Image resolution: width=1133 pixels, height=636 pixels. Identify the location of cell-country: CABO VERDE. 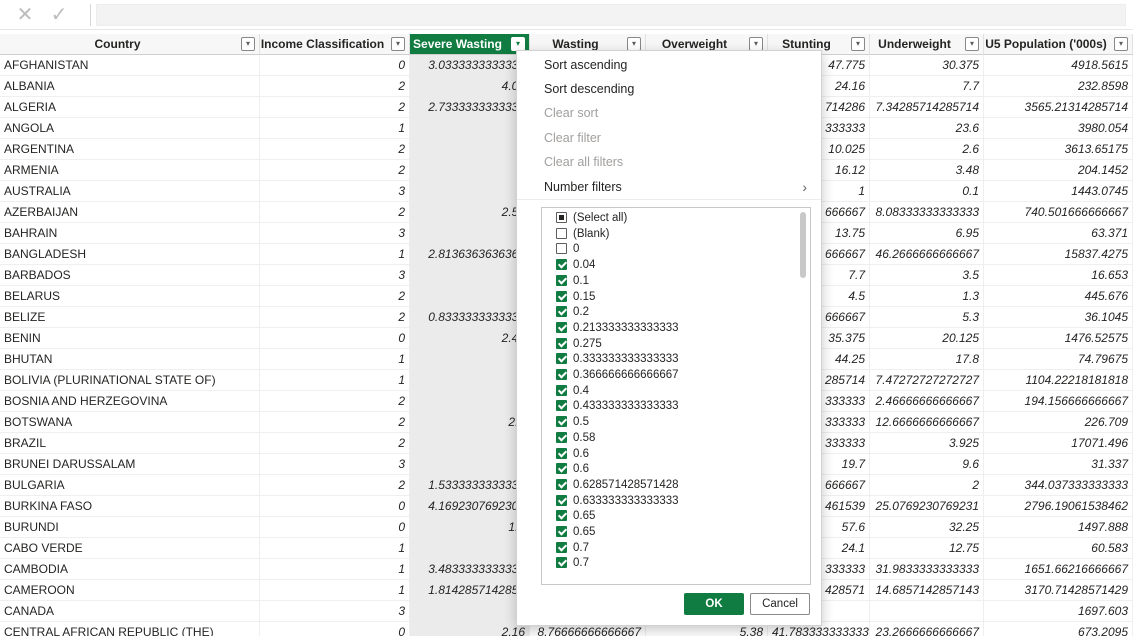
(130, 548).